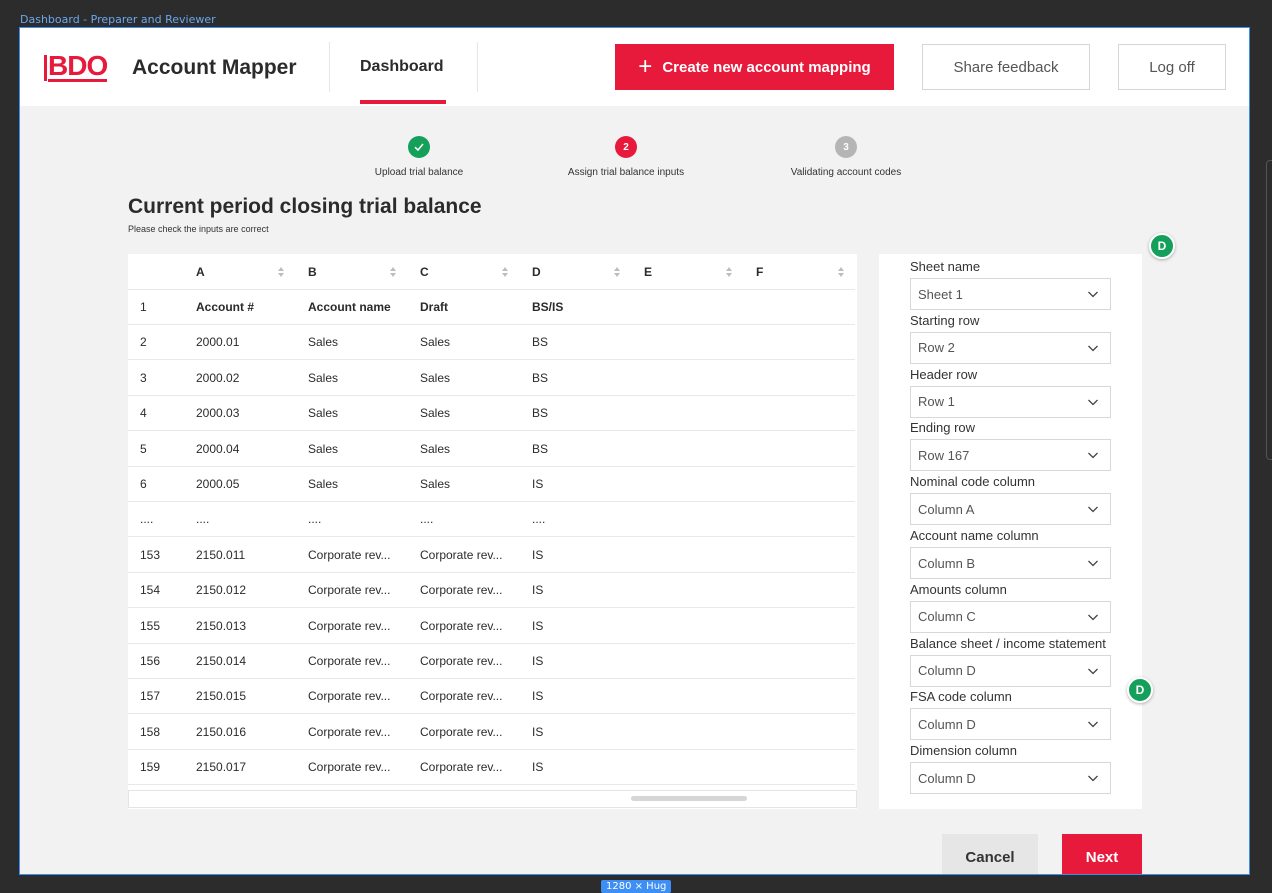 The height and width of the screenshot is (893, 1272). What do you see at coordinates (1269, 310) in the screenshot?
I see `page-scrollbar` at bounding box center [1269, 310].